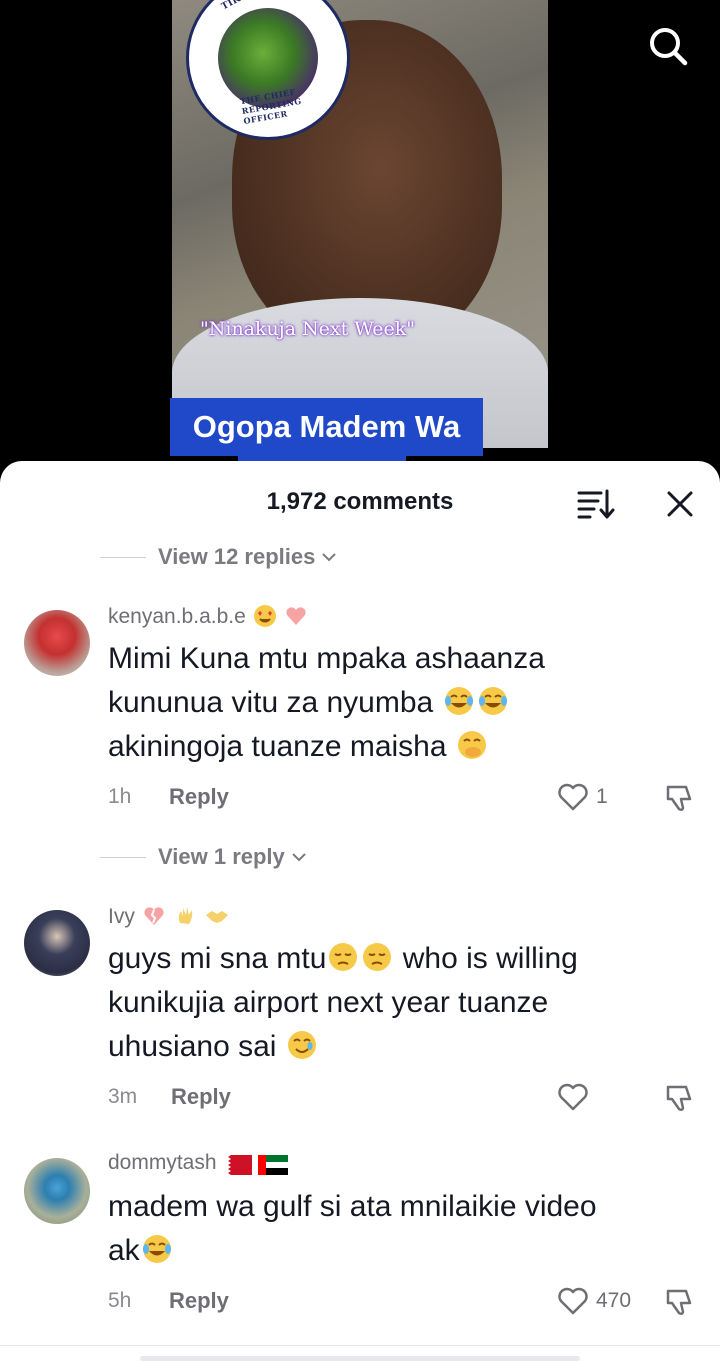  What do you see at coordinates (326, 427) in the screenshot?
I see `video-caption: Ogopa Madem Wa` at bounding box center [326, 427].